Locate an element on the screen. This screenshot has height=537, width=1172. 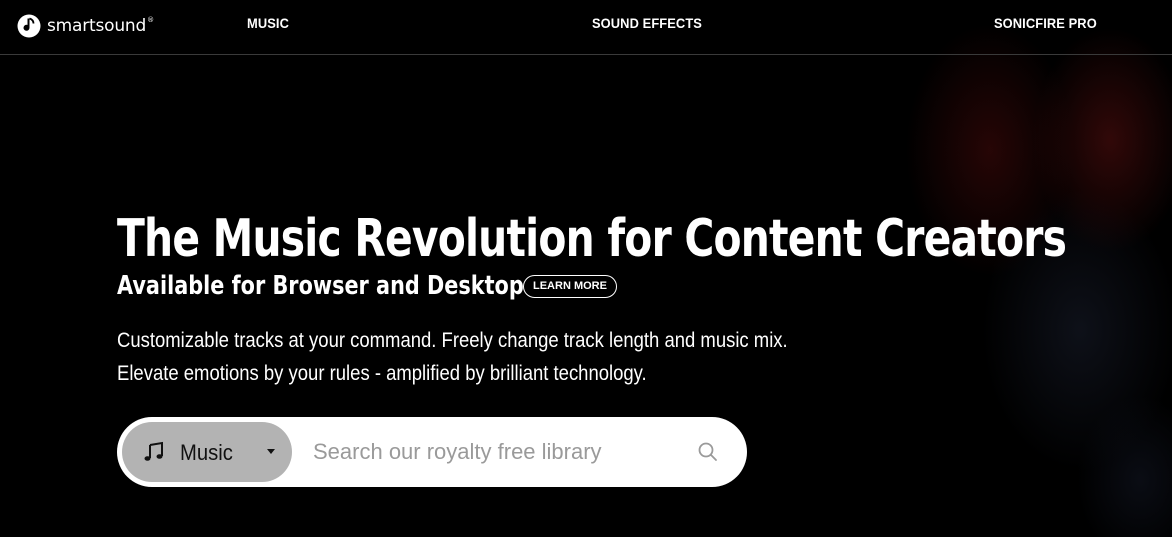
brand-name: smartsound® is located at coordinates (100, 26).